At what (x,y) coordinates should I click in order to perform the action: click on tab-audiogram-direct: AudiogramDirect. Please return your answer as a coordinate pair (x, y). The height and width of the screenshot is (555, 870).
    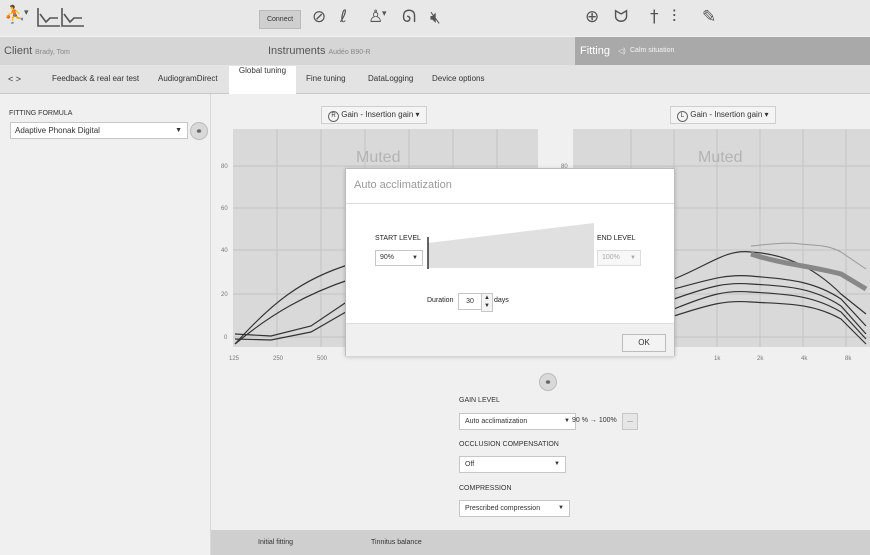
    Looking at the image, I should click on (188, 79).